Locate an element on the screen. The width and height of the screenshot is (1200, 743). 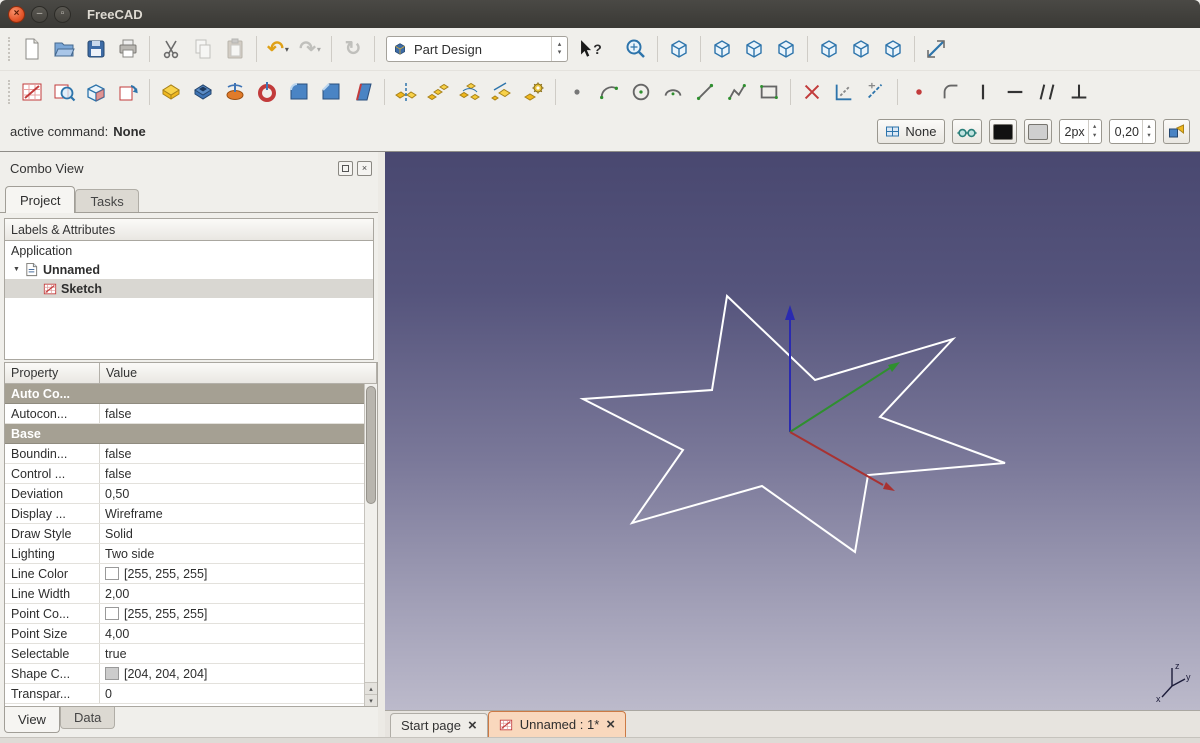
window-maximize-button: ▫ is located at coordinates (62, 14).